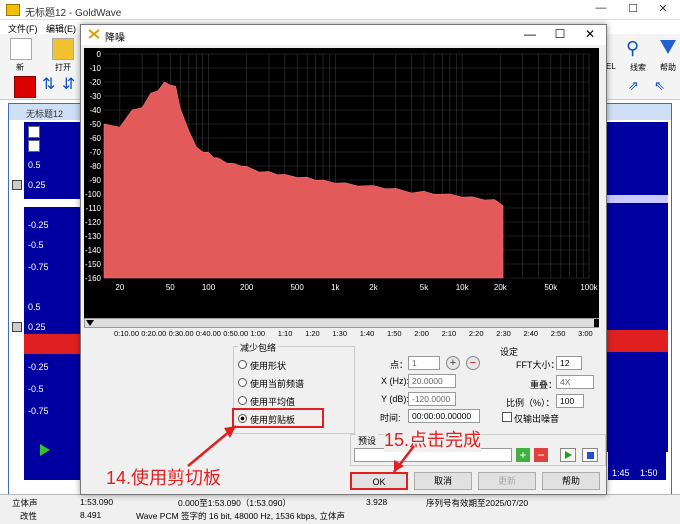 The width and height of the screenshot is (680, 524). What do you see at coordinates (509, 352) in the screenshot?
I see `settings-title: 设定` at bounding box center [509, 352].